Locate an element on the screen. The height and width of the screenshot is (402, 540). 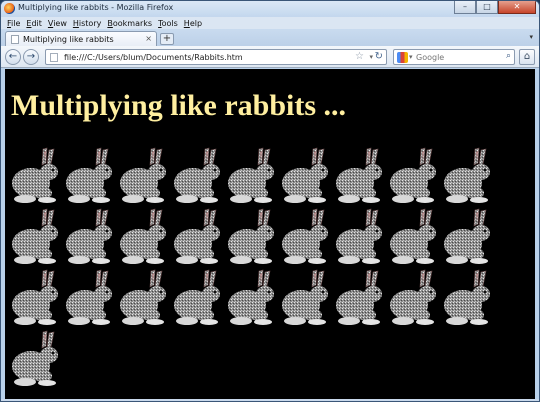
menu-edit: Edit is located at coordinates (34, 23).